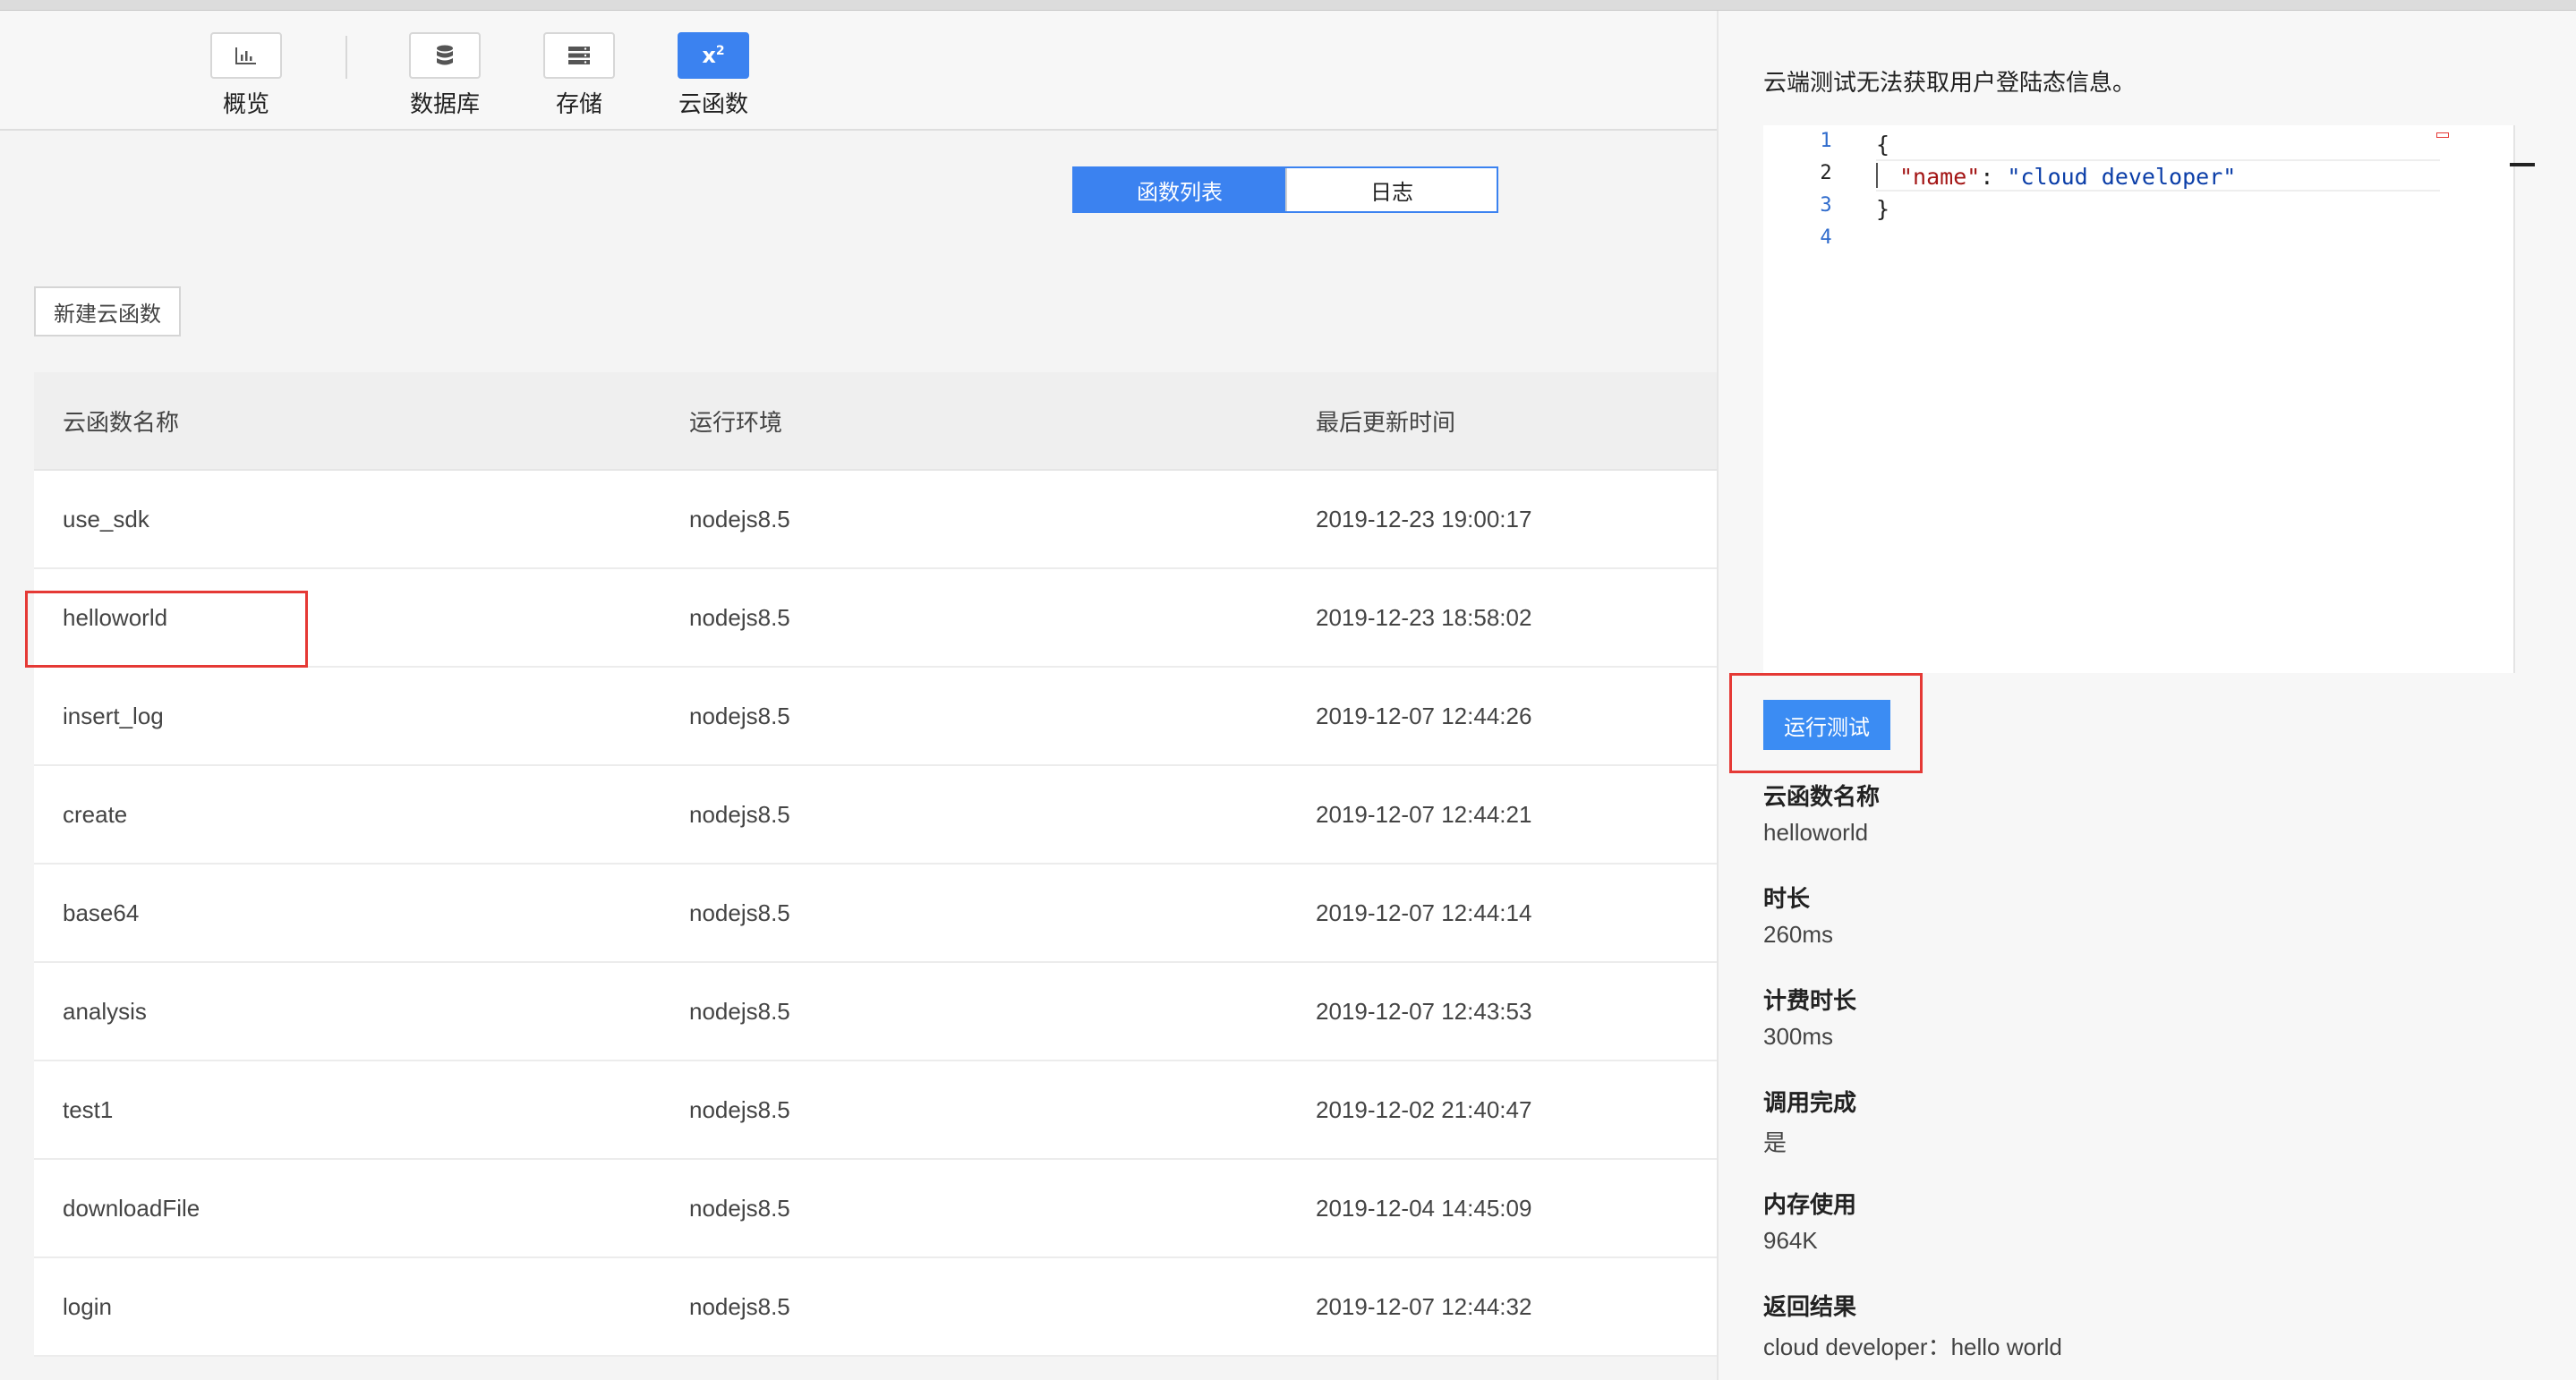 This screenshot has height=1380, width=2576. What do you see at coordinates (1424, 1208) in the screenshot?
I see `cell-updated: 2019-12-04 14:45:09` at bounding box center [1424, 1208].